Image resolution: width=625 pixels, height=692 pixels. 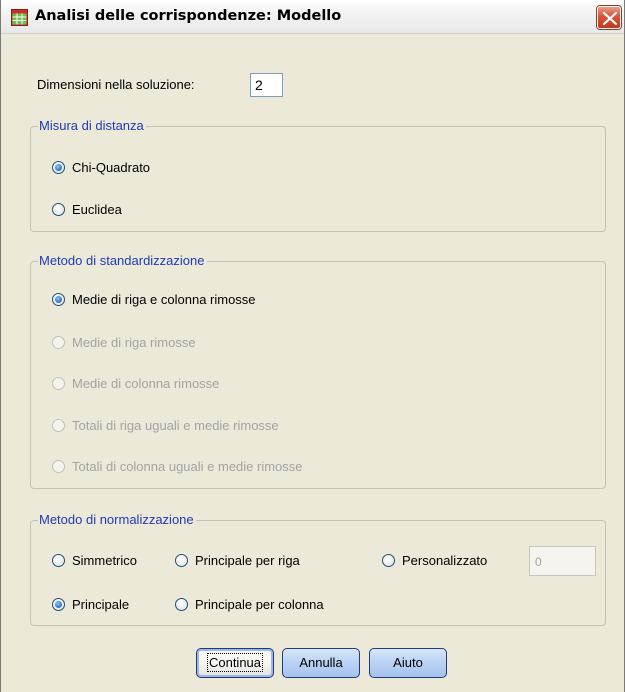 I want to click on radio-chi-square-label: Chi-Quadrato, so click(x=111, y=167).